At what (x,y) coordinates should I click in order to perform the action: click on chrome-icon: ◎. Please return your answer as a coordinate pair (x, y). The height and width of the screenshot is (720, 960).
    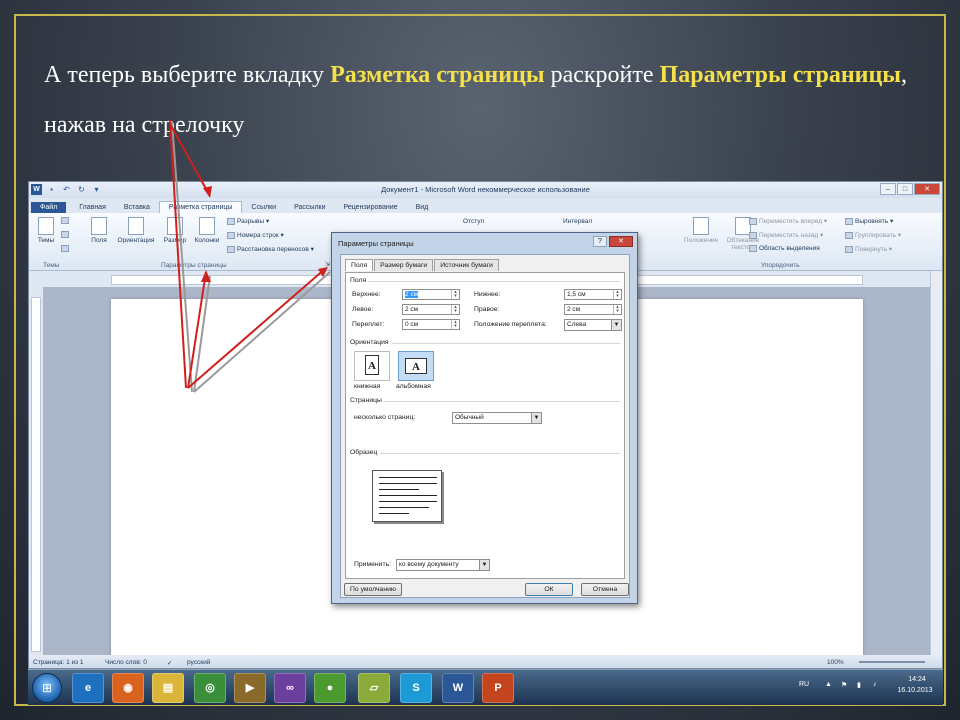
    Looking at the image, I should click on (210, 688).